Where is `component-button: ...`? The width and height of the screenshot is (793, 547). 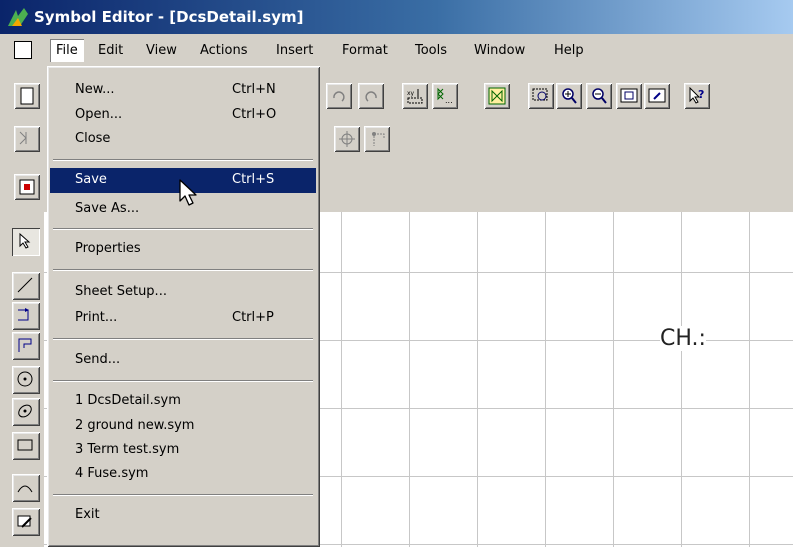
component-button: ... is located at coordinates (445, 96).